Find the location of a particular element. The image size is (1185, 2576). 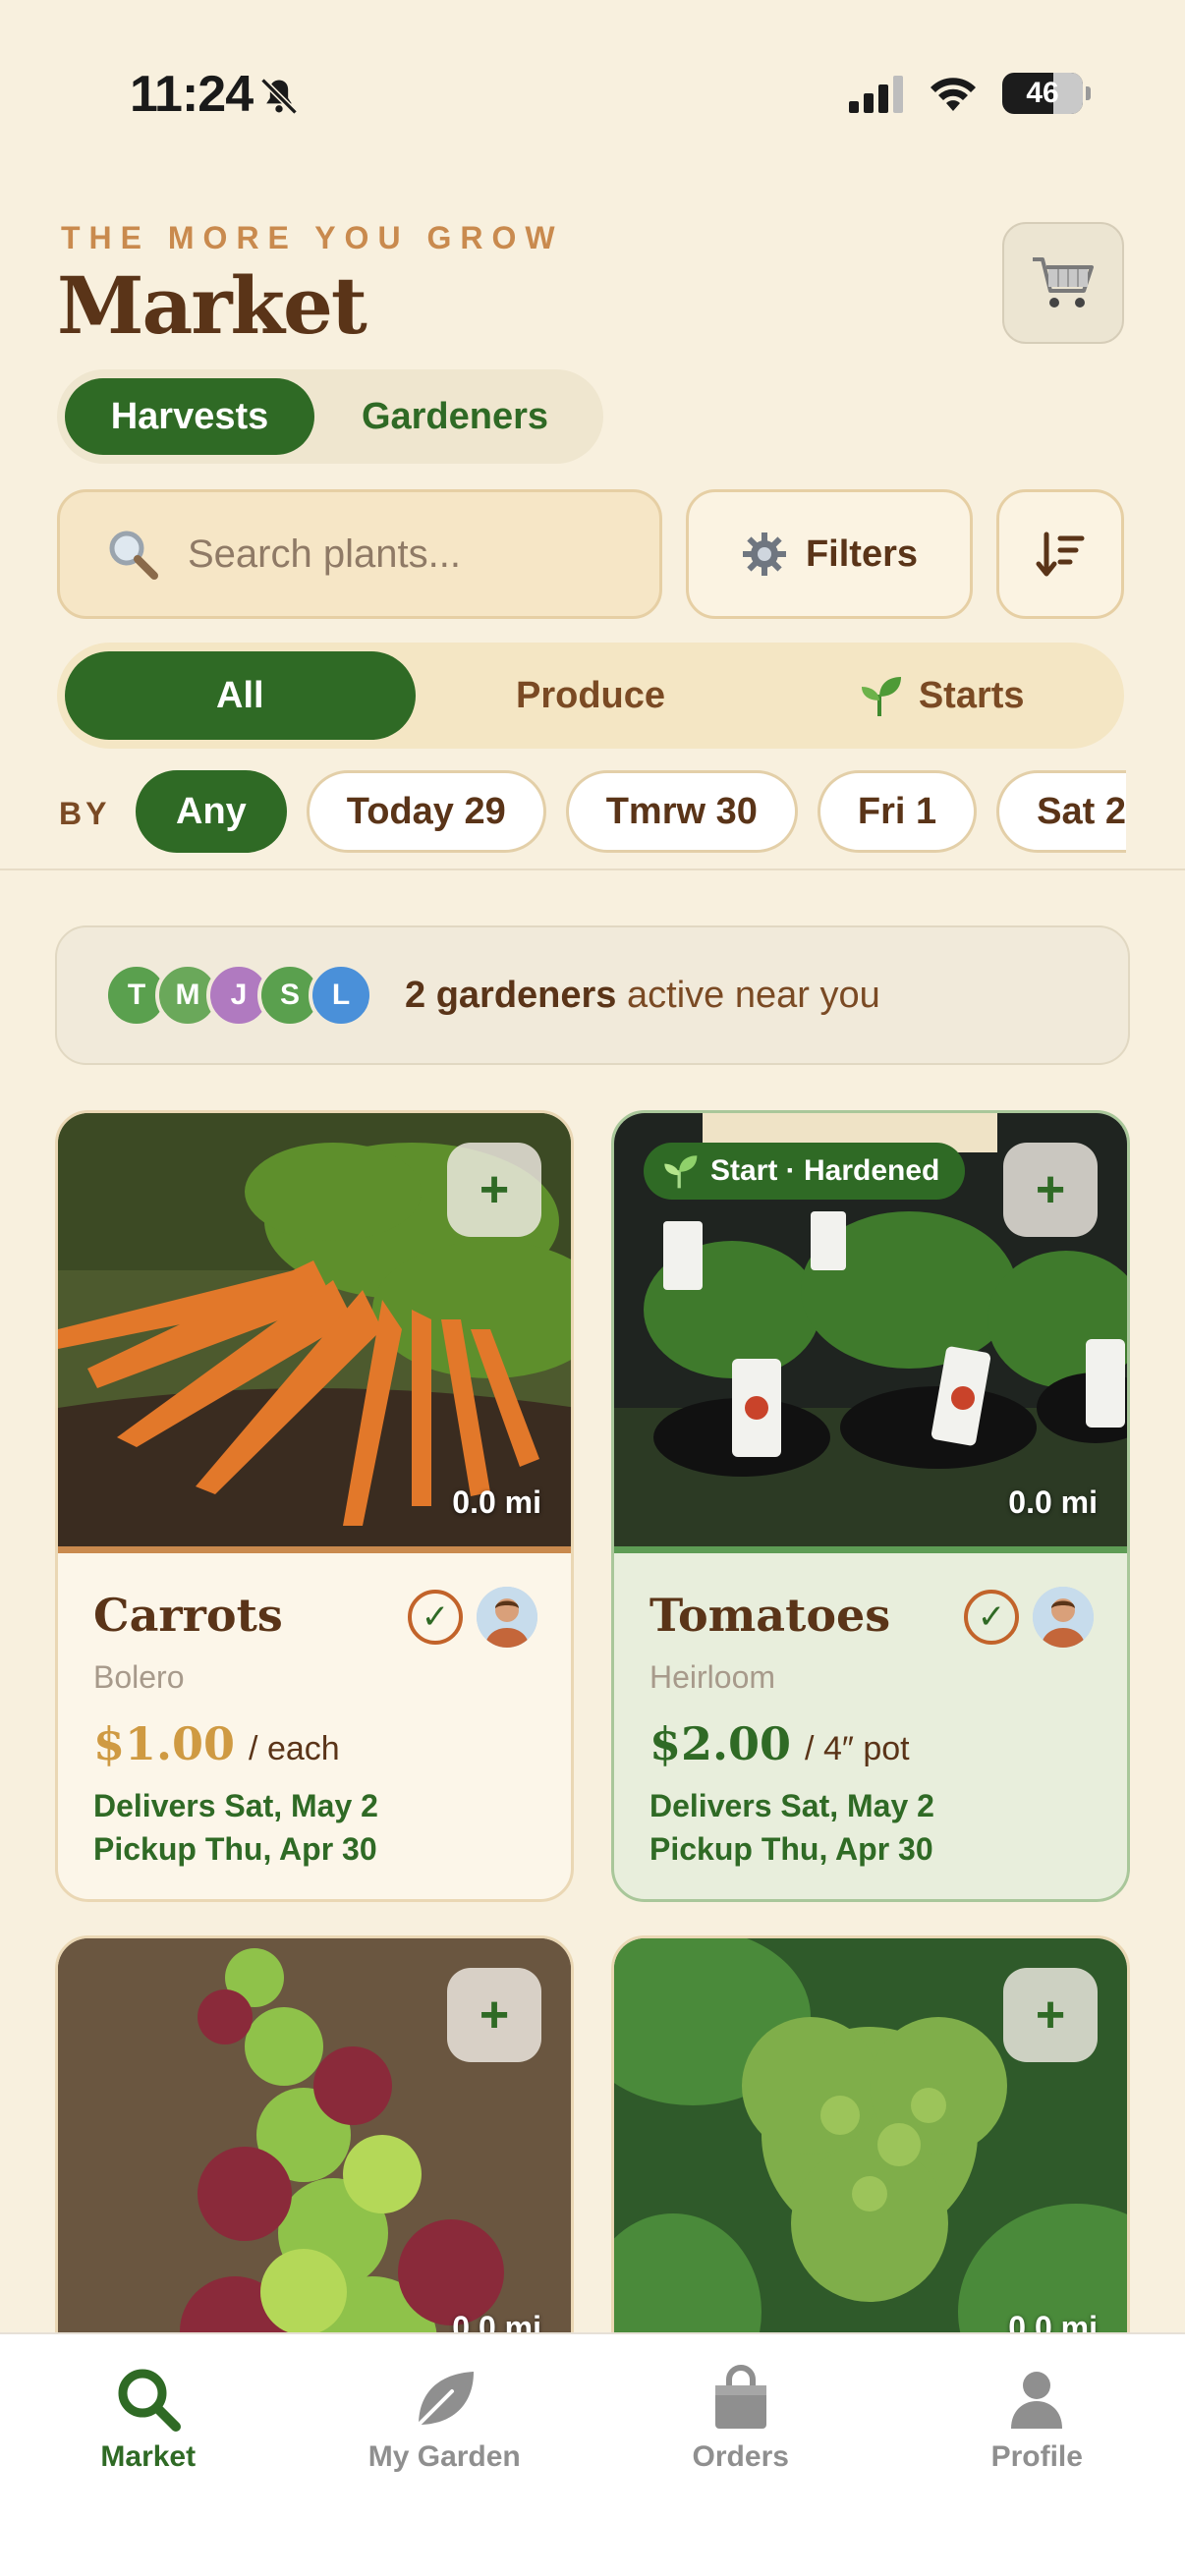

status-indicators: 46 is located at coordinates (970, 93).